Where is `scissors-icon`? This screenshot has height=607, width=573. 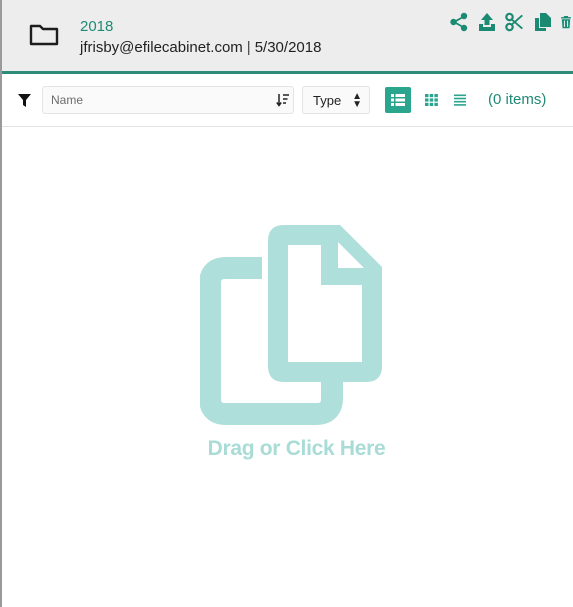 scissors-icon is located at coordinates (515, 22).